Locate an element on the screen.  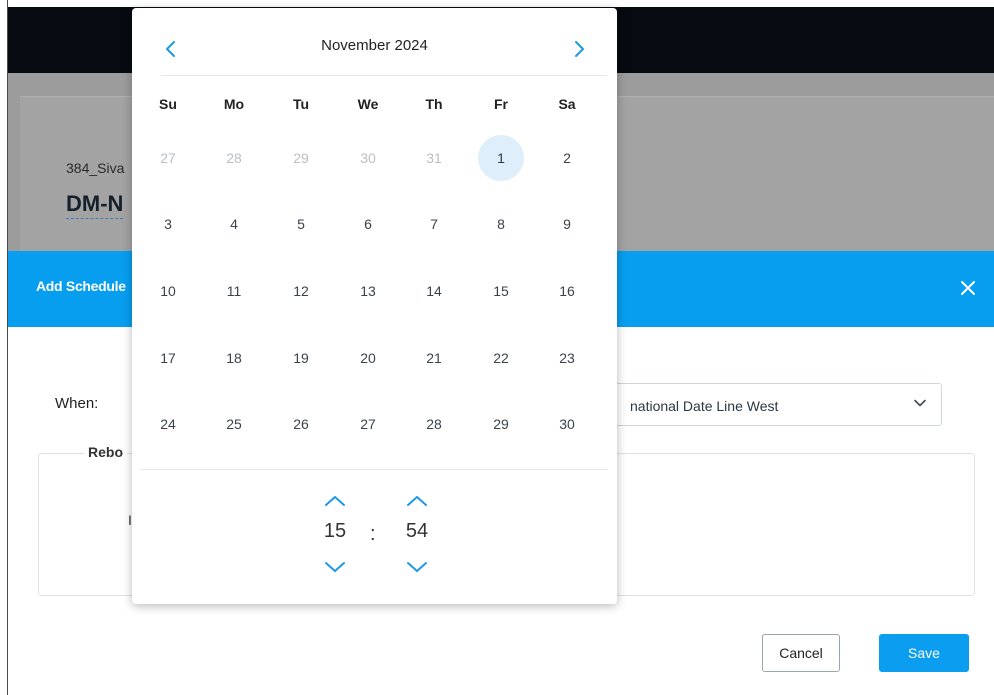
time-selector: 15 : 54 is located at coordinates (374, 536).